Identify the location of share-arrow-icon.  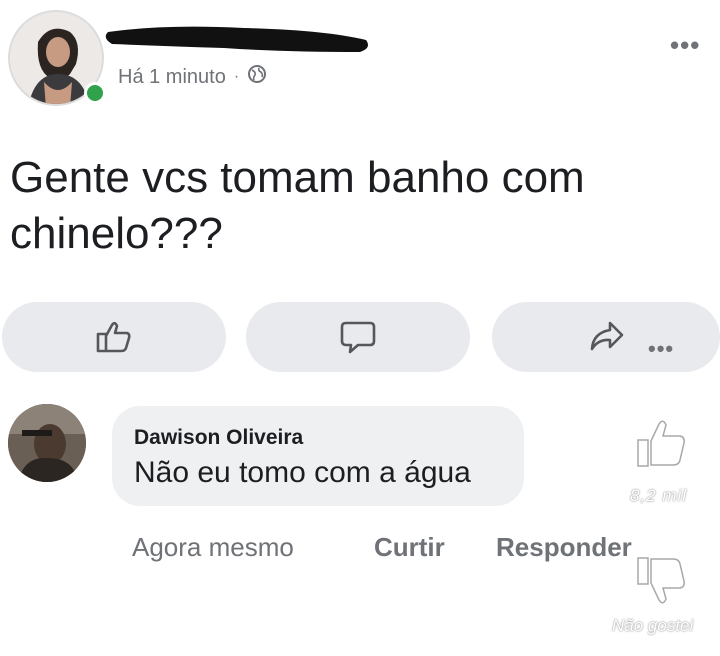
(606, 337).